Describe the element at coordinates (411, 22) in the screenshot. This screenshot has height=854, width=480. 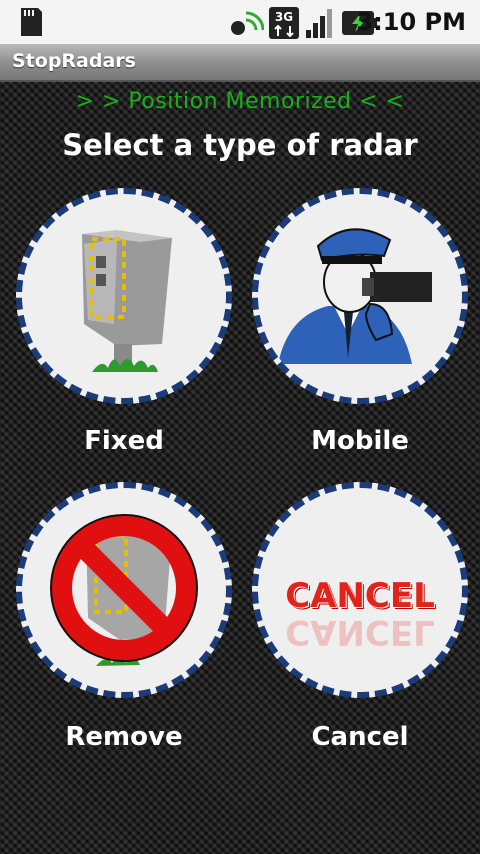
I see `status-clock: 3:10 PM` at that location.